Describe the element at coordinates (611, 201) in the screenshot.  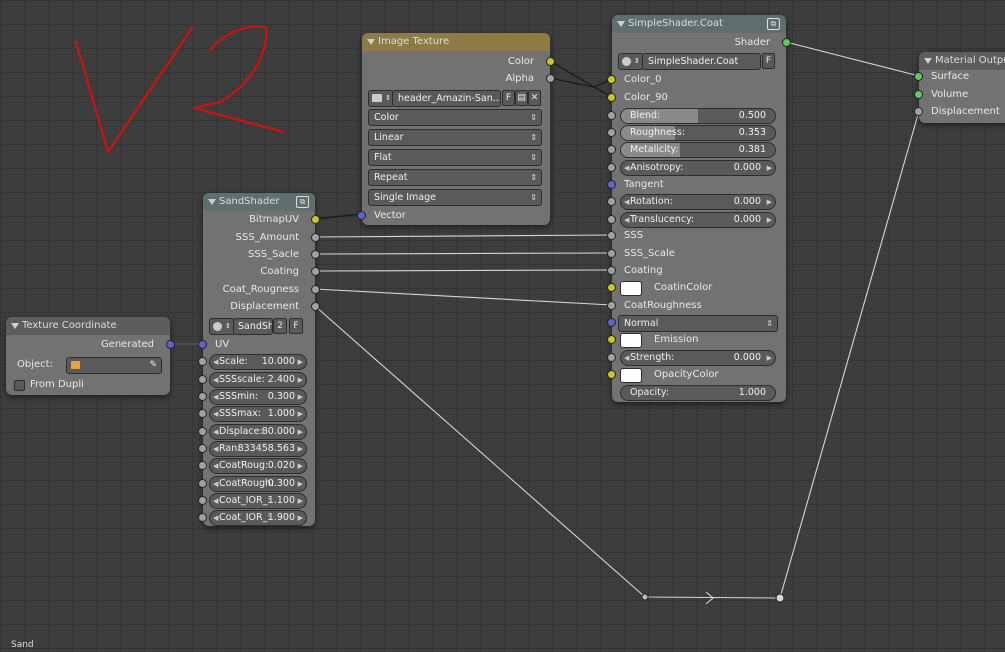
I see `socket-rotation-in` at that location.